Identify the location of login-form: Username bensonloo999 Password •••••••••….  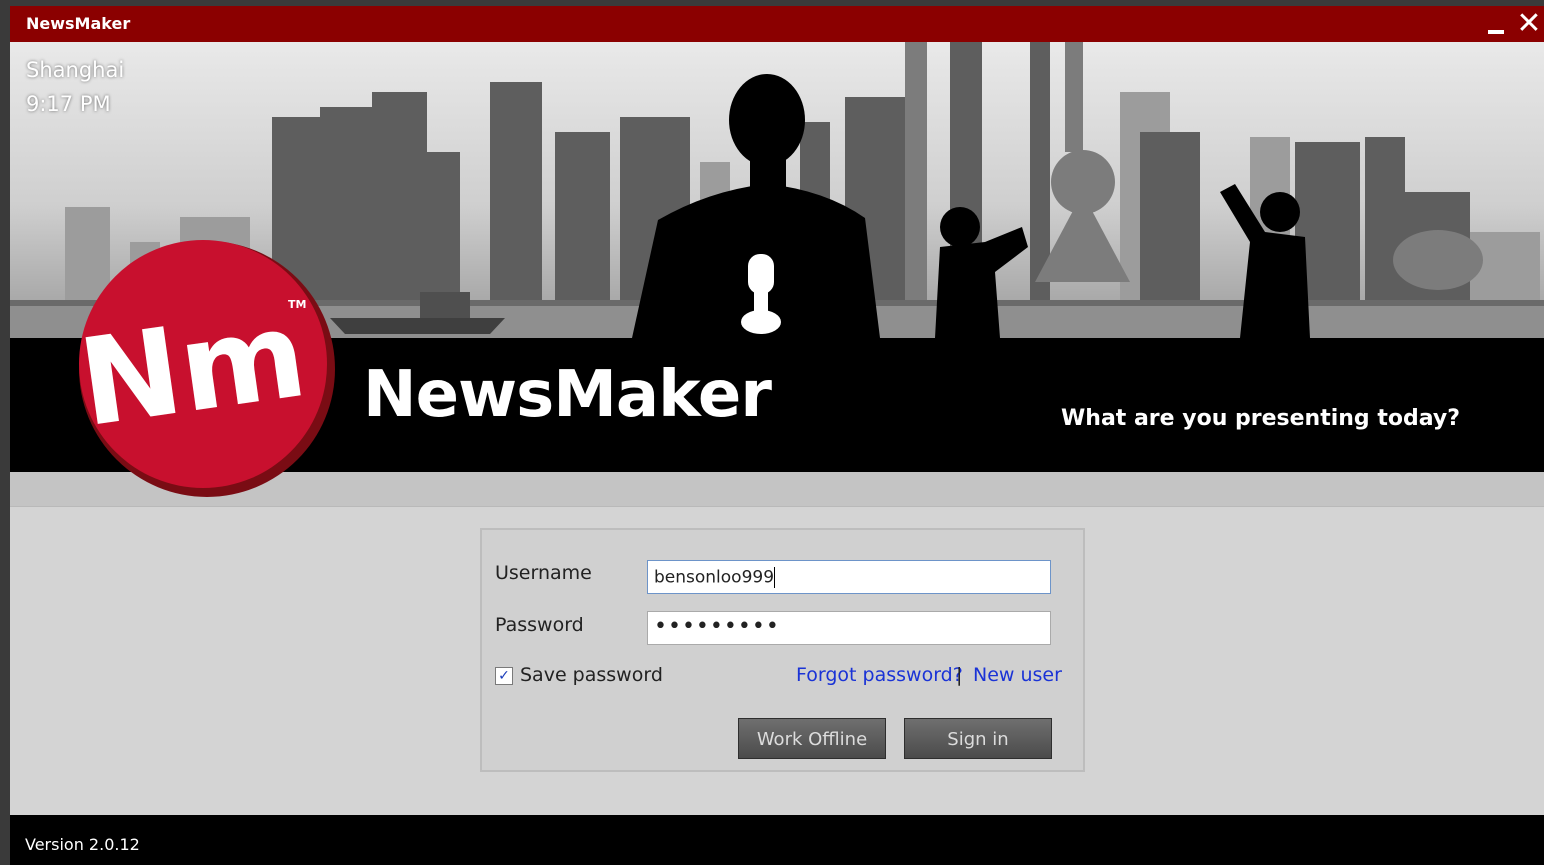
(782, 650).